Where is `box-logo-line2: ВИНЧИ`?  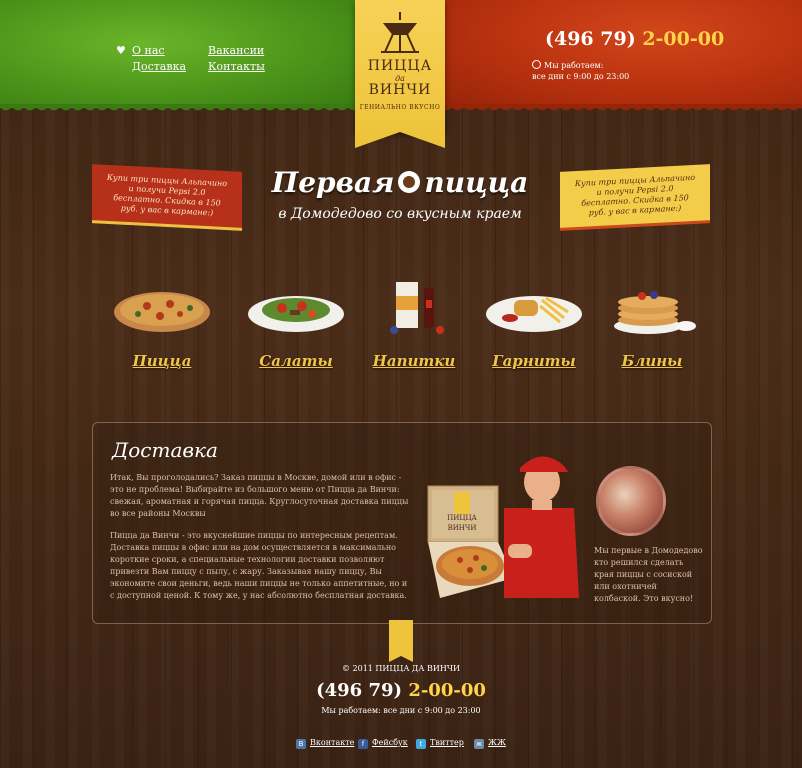 box-logo-line2: ВИНЧИ is located at coordinates (462, 528).